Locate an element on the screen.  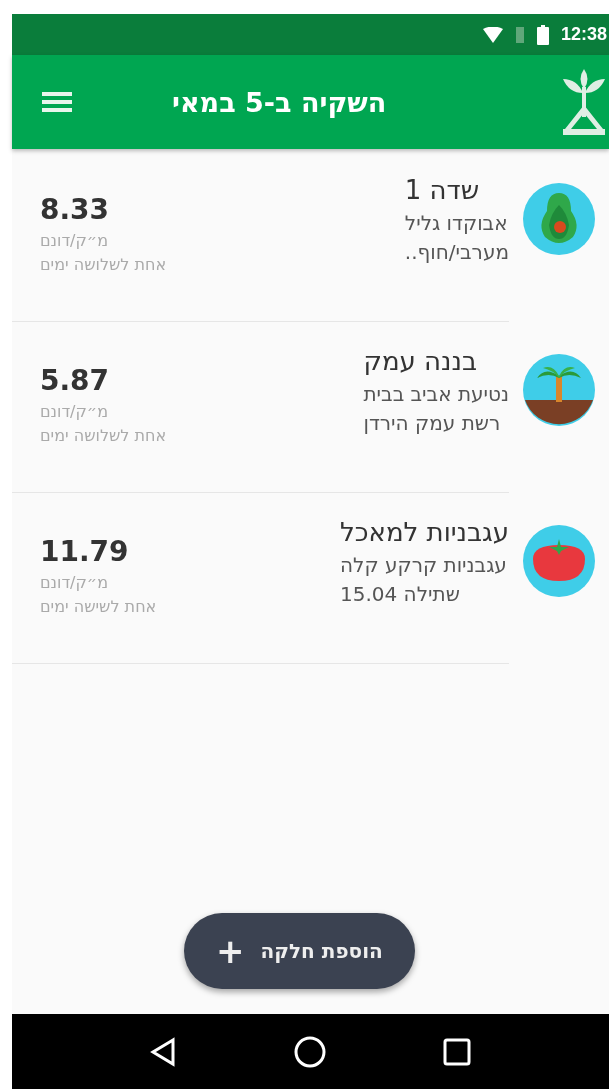
crop-description: נטיעת אביב בבית is located at coordinates (436, 394).